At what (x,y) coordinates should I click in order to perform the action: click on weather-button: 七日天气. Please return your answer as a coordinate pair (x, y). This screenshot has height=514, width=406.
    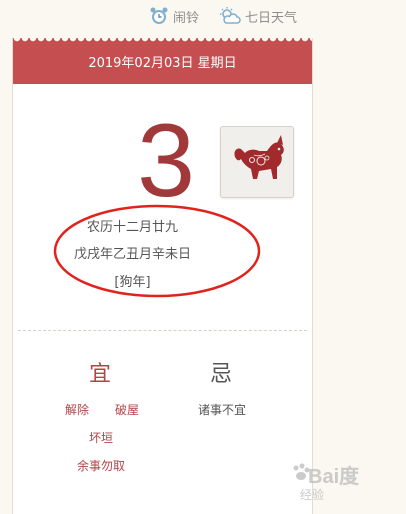
    Looking at the image, I should click on (258, 16).